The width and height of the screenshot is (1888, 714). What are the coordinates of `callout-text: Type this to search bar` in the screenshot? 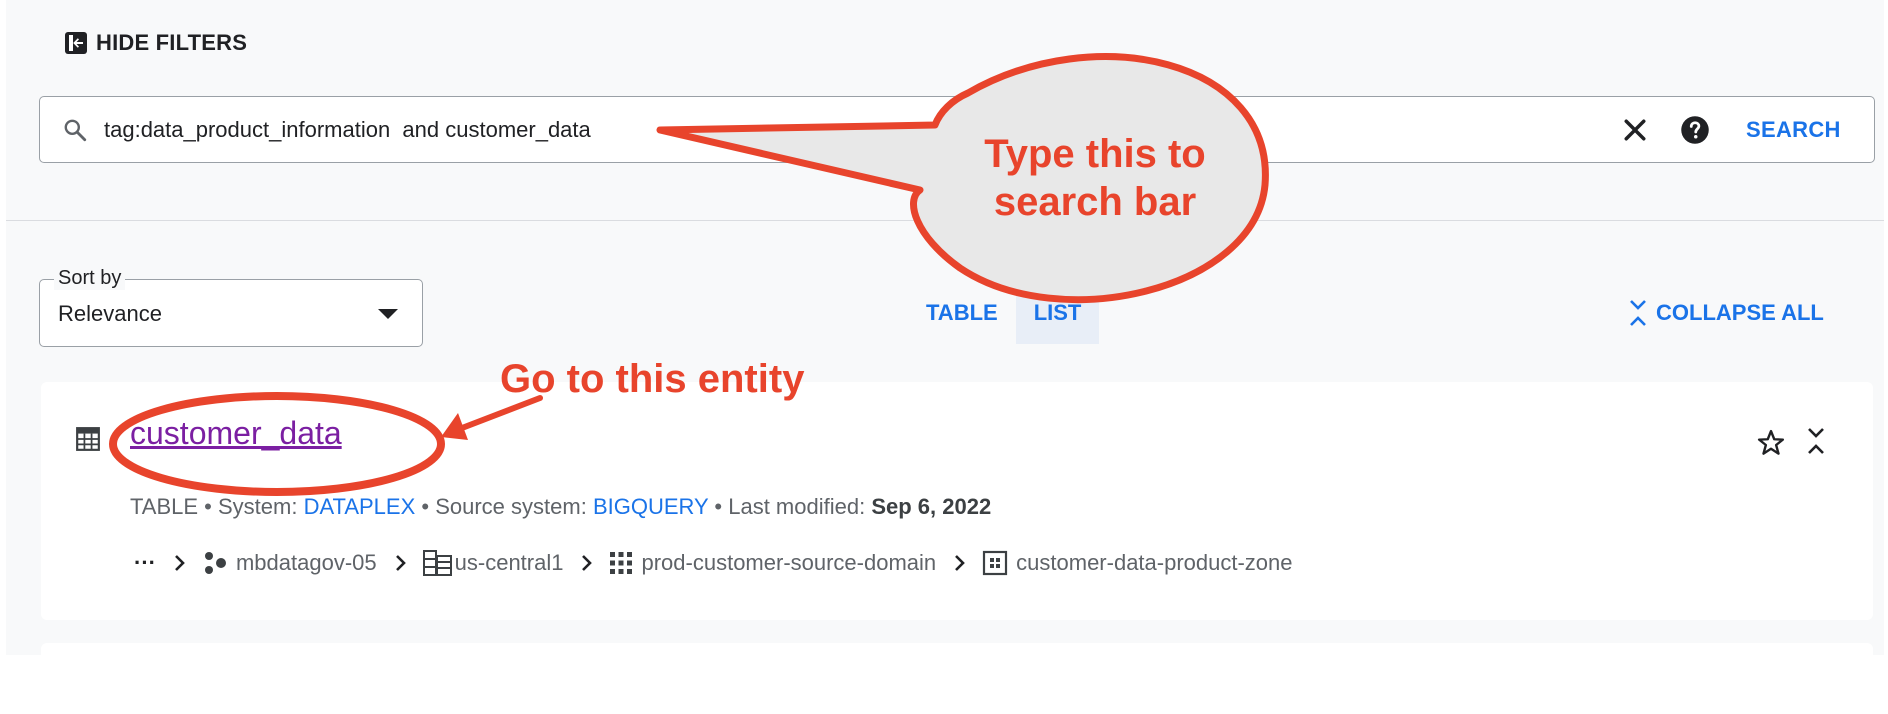 It's located at (1095, 178).